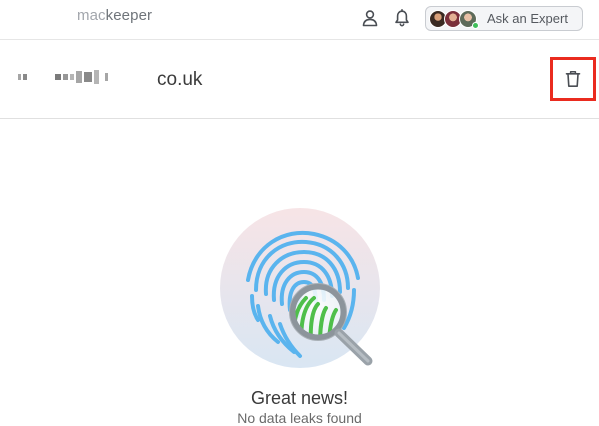 This screenshot has width=599, height=426. I want to click on ask-expert-button: Ask an Expert, so click(504, 18).